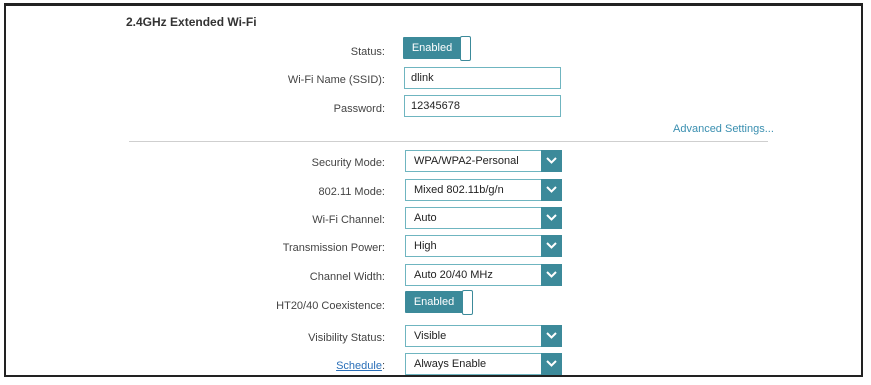 Image resolution: width=871 pixels, height=385 pixels. What do you see at coordinates (347, 277) in the screenshot?
I see `channel-width-label: Channel Width:` at bounding box center [347, 277].